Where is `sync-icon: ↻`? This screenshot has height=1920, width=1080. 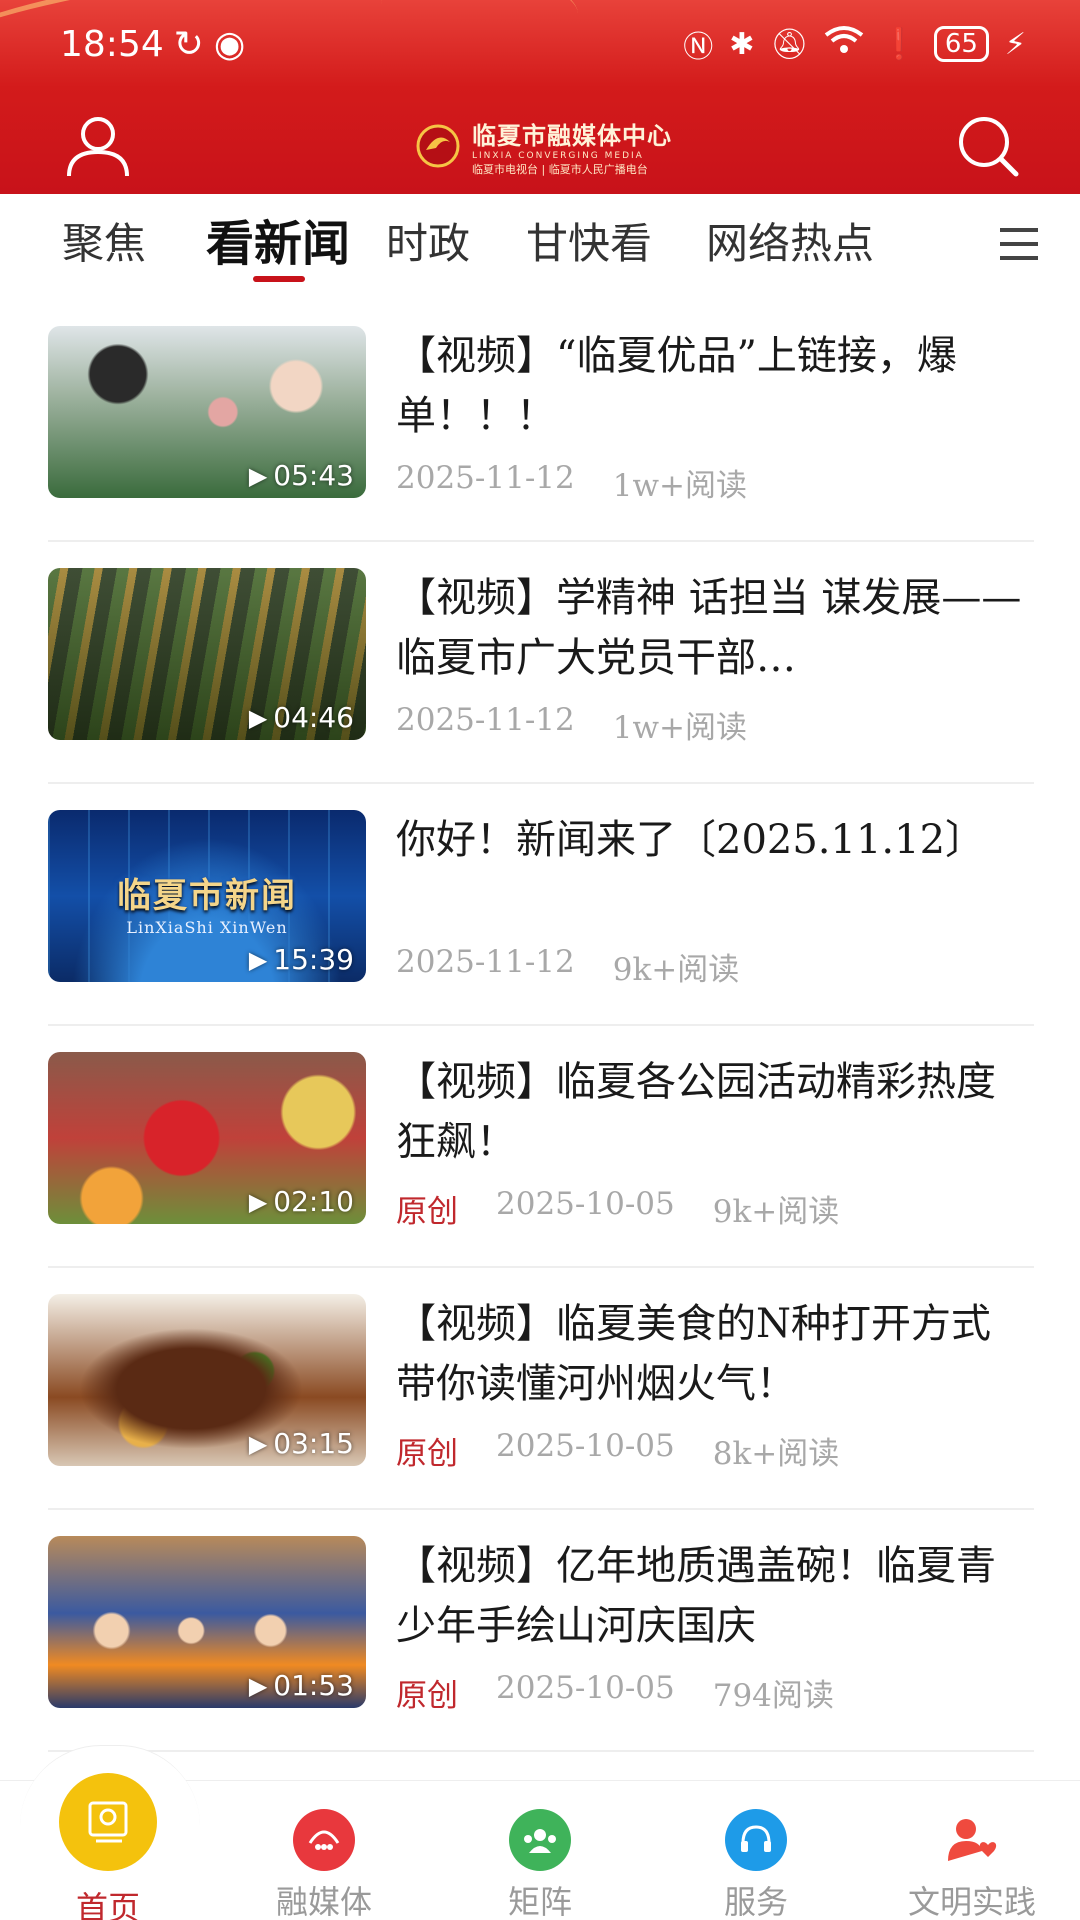 sync-icon: ↻ is located at coordinates (188, 44).